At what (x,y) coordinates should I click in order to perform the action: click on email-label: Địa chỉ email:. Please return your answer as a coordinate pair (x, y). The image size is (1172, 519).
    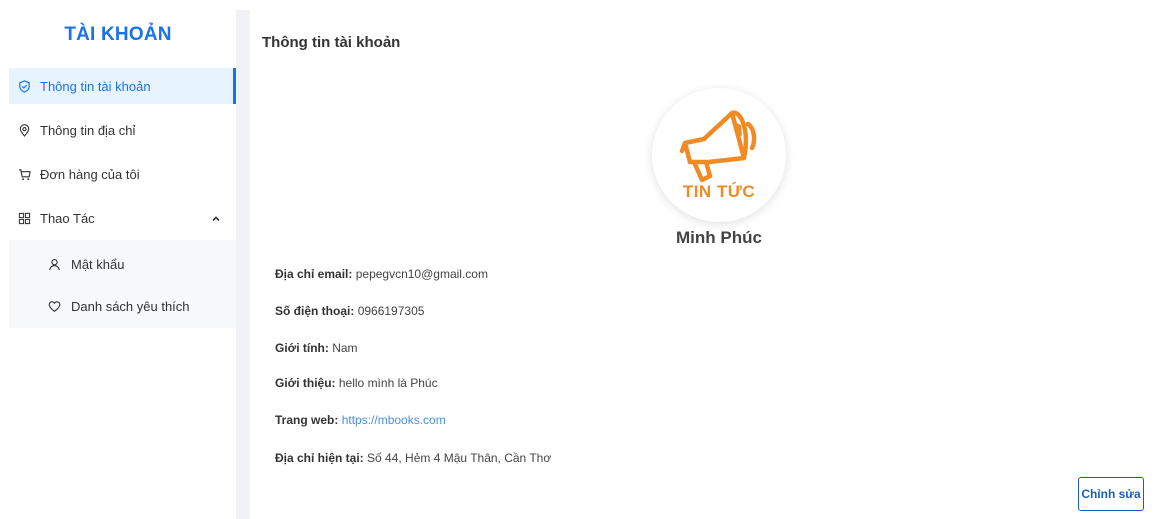
    Looking at the image, I should click on (314, 274).